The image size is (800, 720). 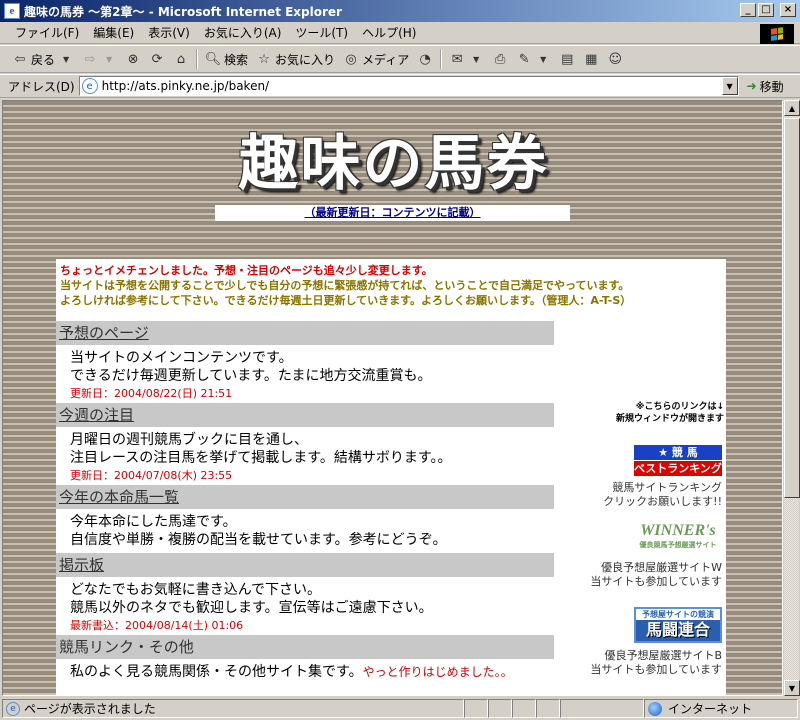 I want to click on banner-top: ★ 競 馬, so click(x=678, y=452).